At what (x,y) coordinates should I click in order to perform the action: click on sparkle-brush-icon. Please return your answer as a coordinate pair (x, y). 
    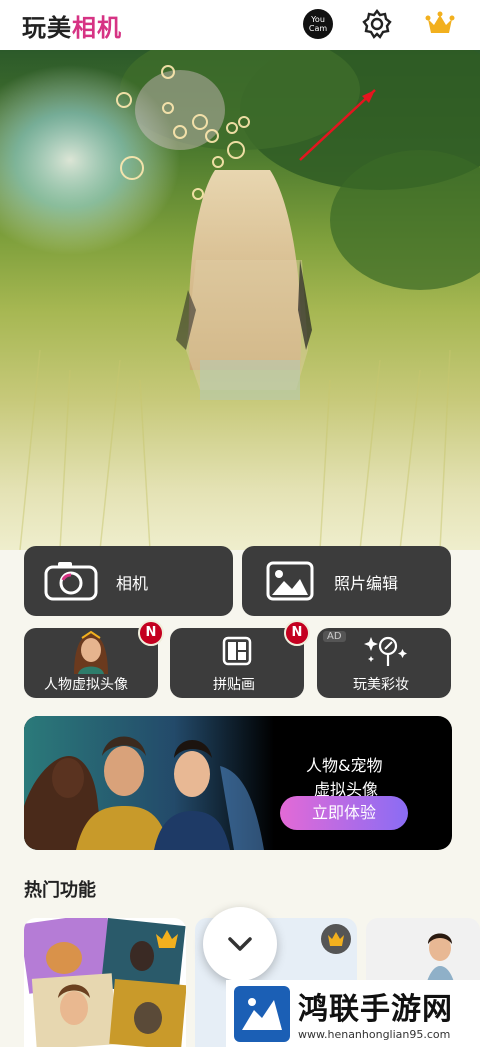
    Looking at the image, I should click on (384, 653).